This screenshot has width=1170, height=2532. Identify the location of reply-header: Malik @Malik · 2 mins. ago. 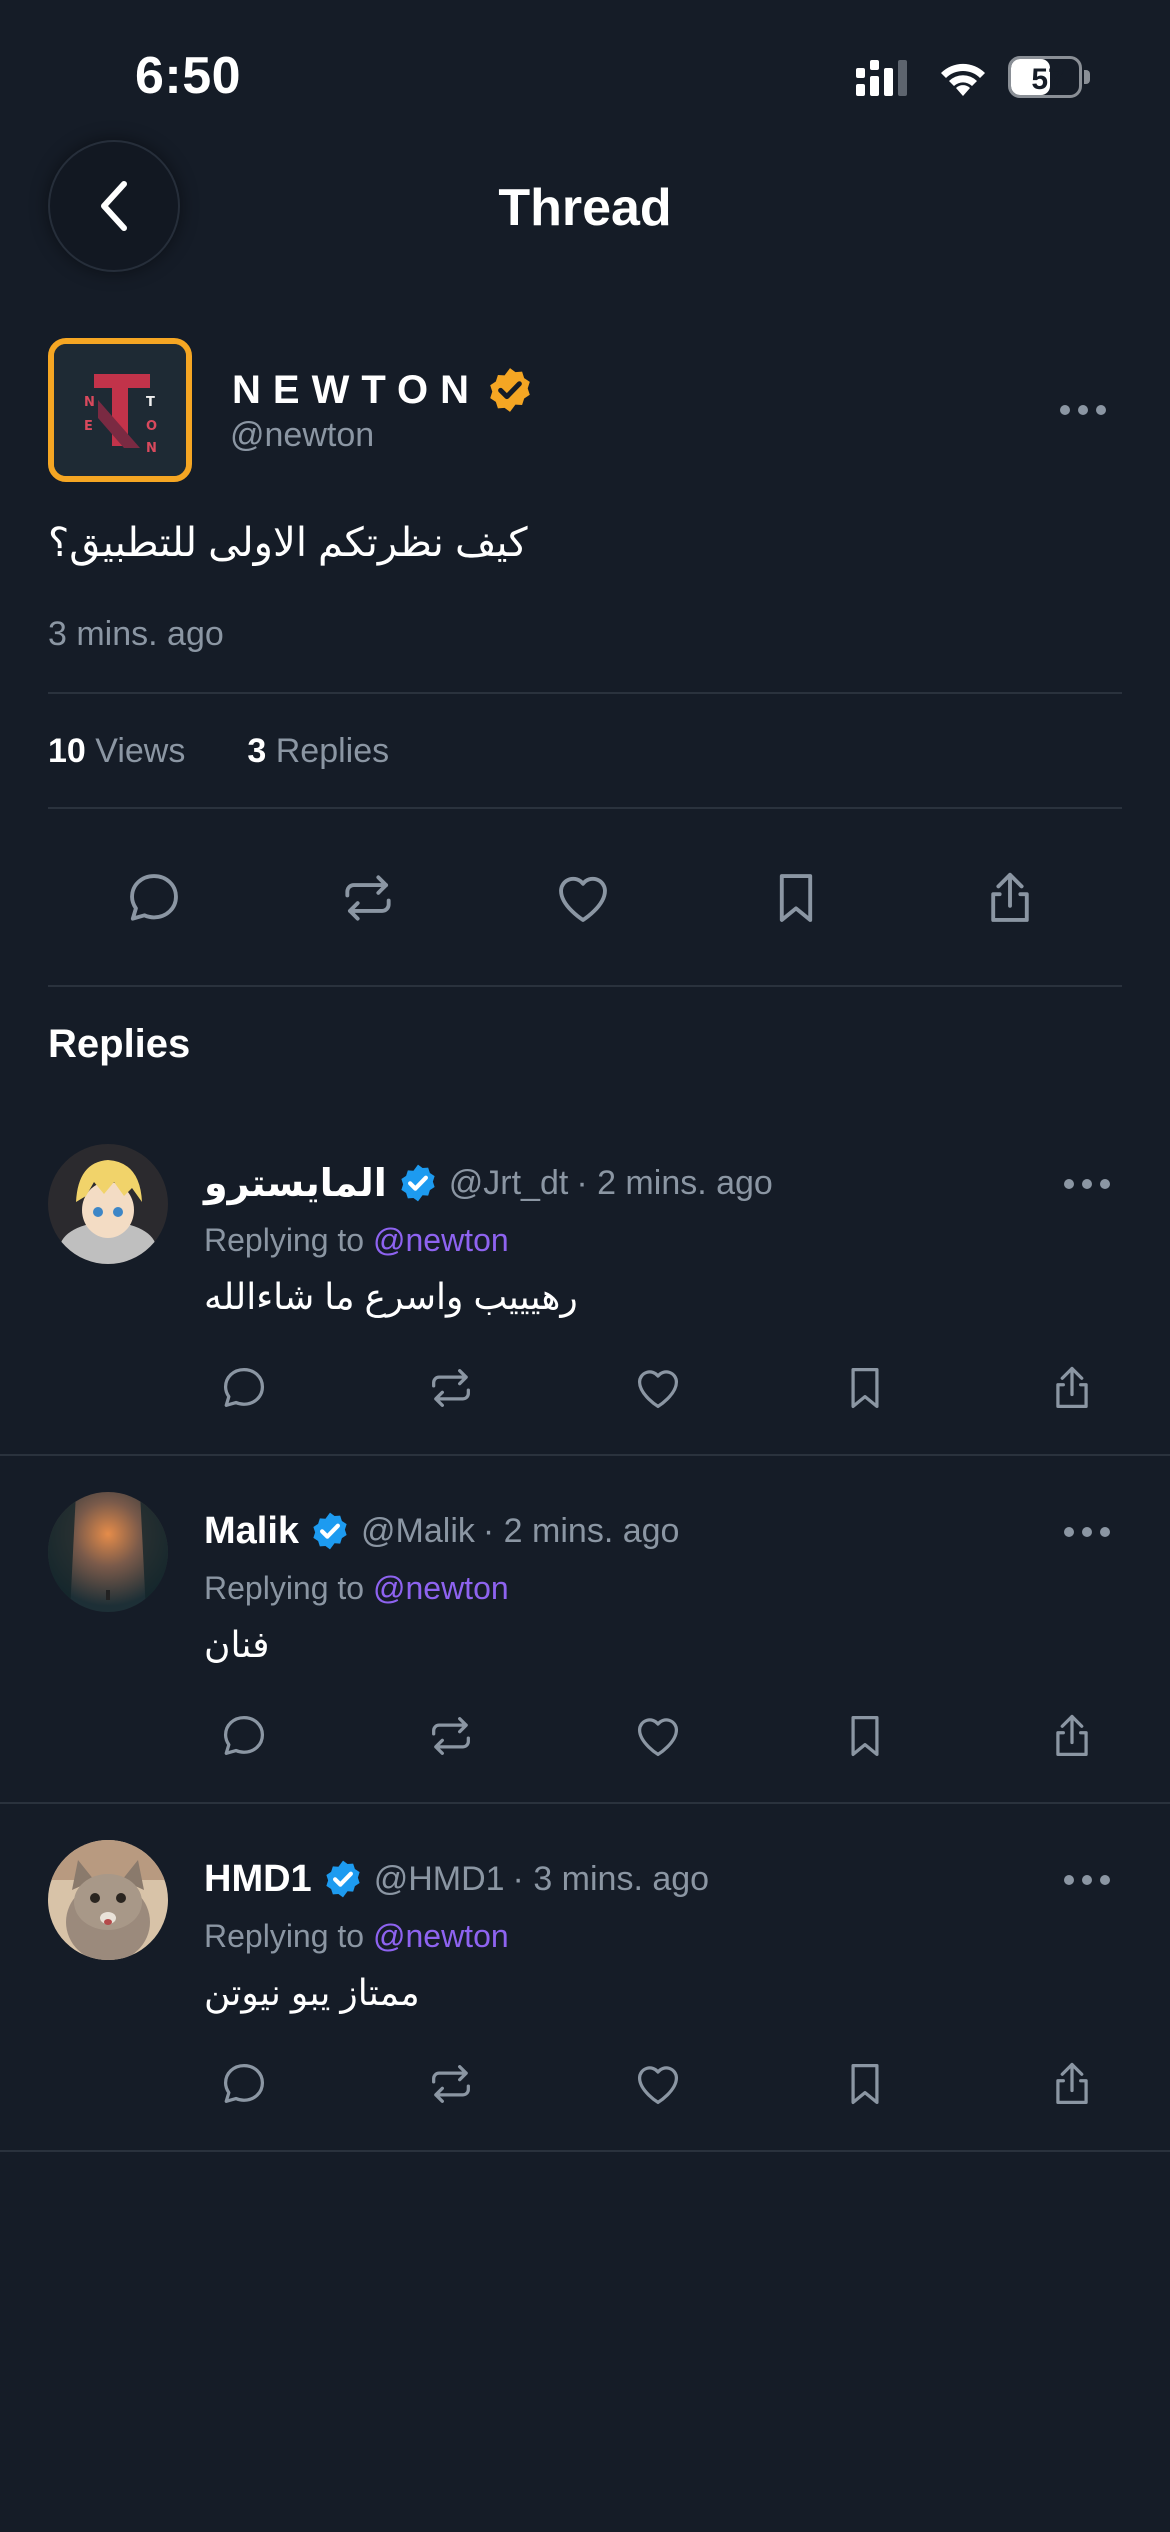
(441, 1531).